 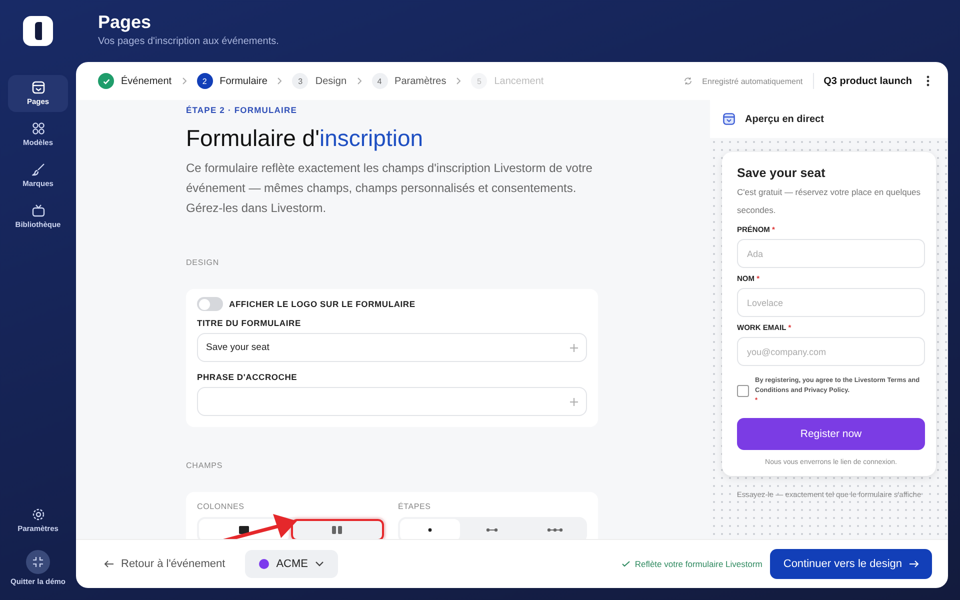 What do you see at coordinates (688, 81) in the screenshot?
I see `sync-icon` at bounding box center [688, 81].